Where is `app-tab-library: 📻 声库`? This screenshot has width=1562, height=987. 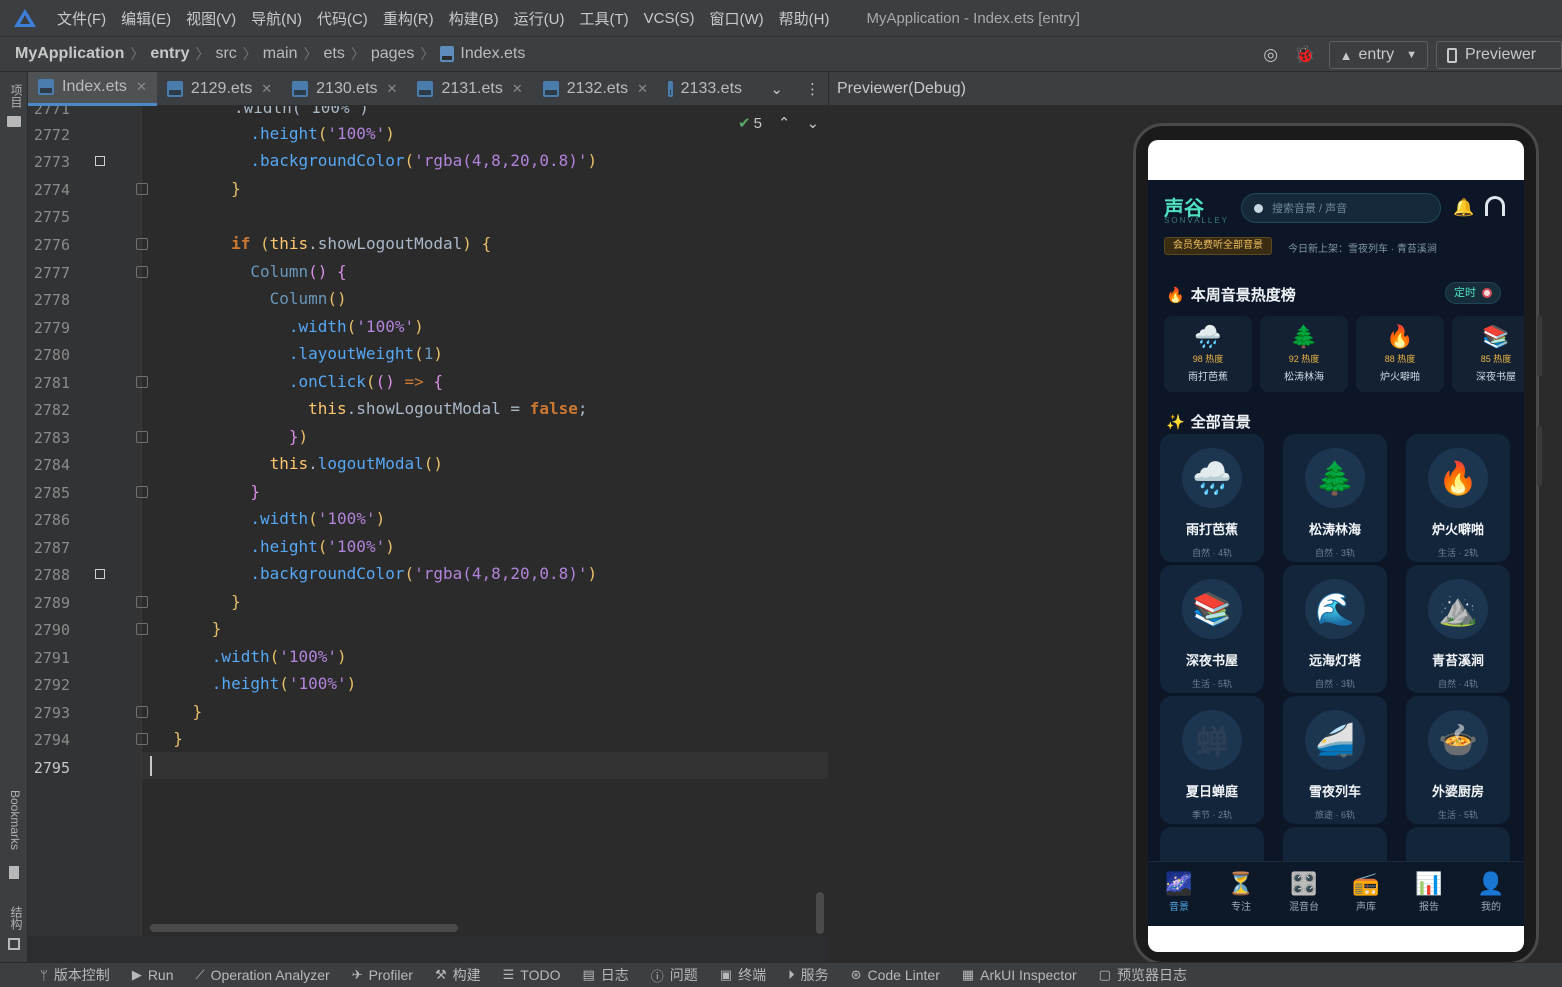
app-tab-library: 📻 声库 is located at coordinates (1366, 891).